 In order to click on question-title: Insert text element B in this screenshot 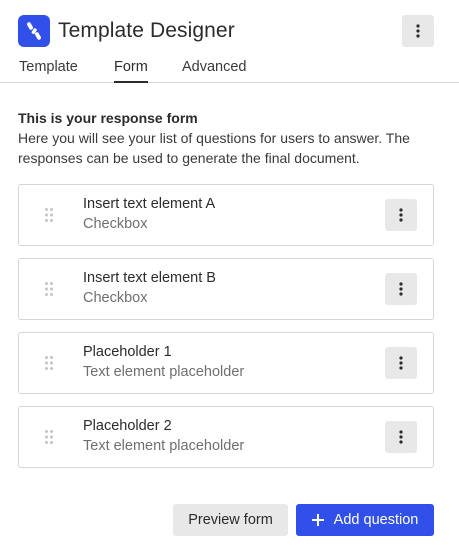, I will do `click(149, 278)`.